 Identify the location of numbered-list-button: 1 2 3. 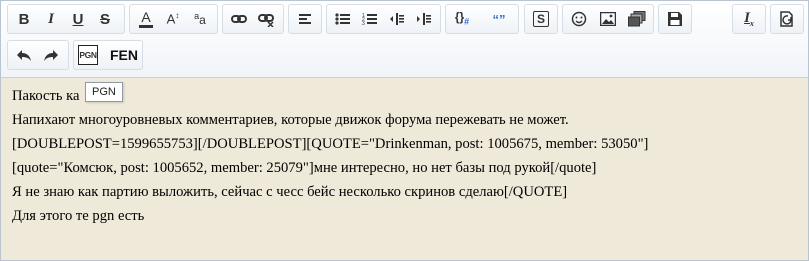
(370, 19).